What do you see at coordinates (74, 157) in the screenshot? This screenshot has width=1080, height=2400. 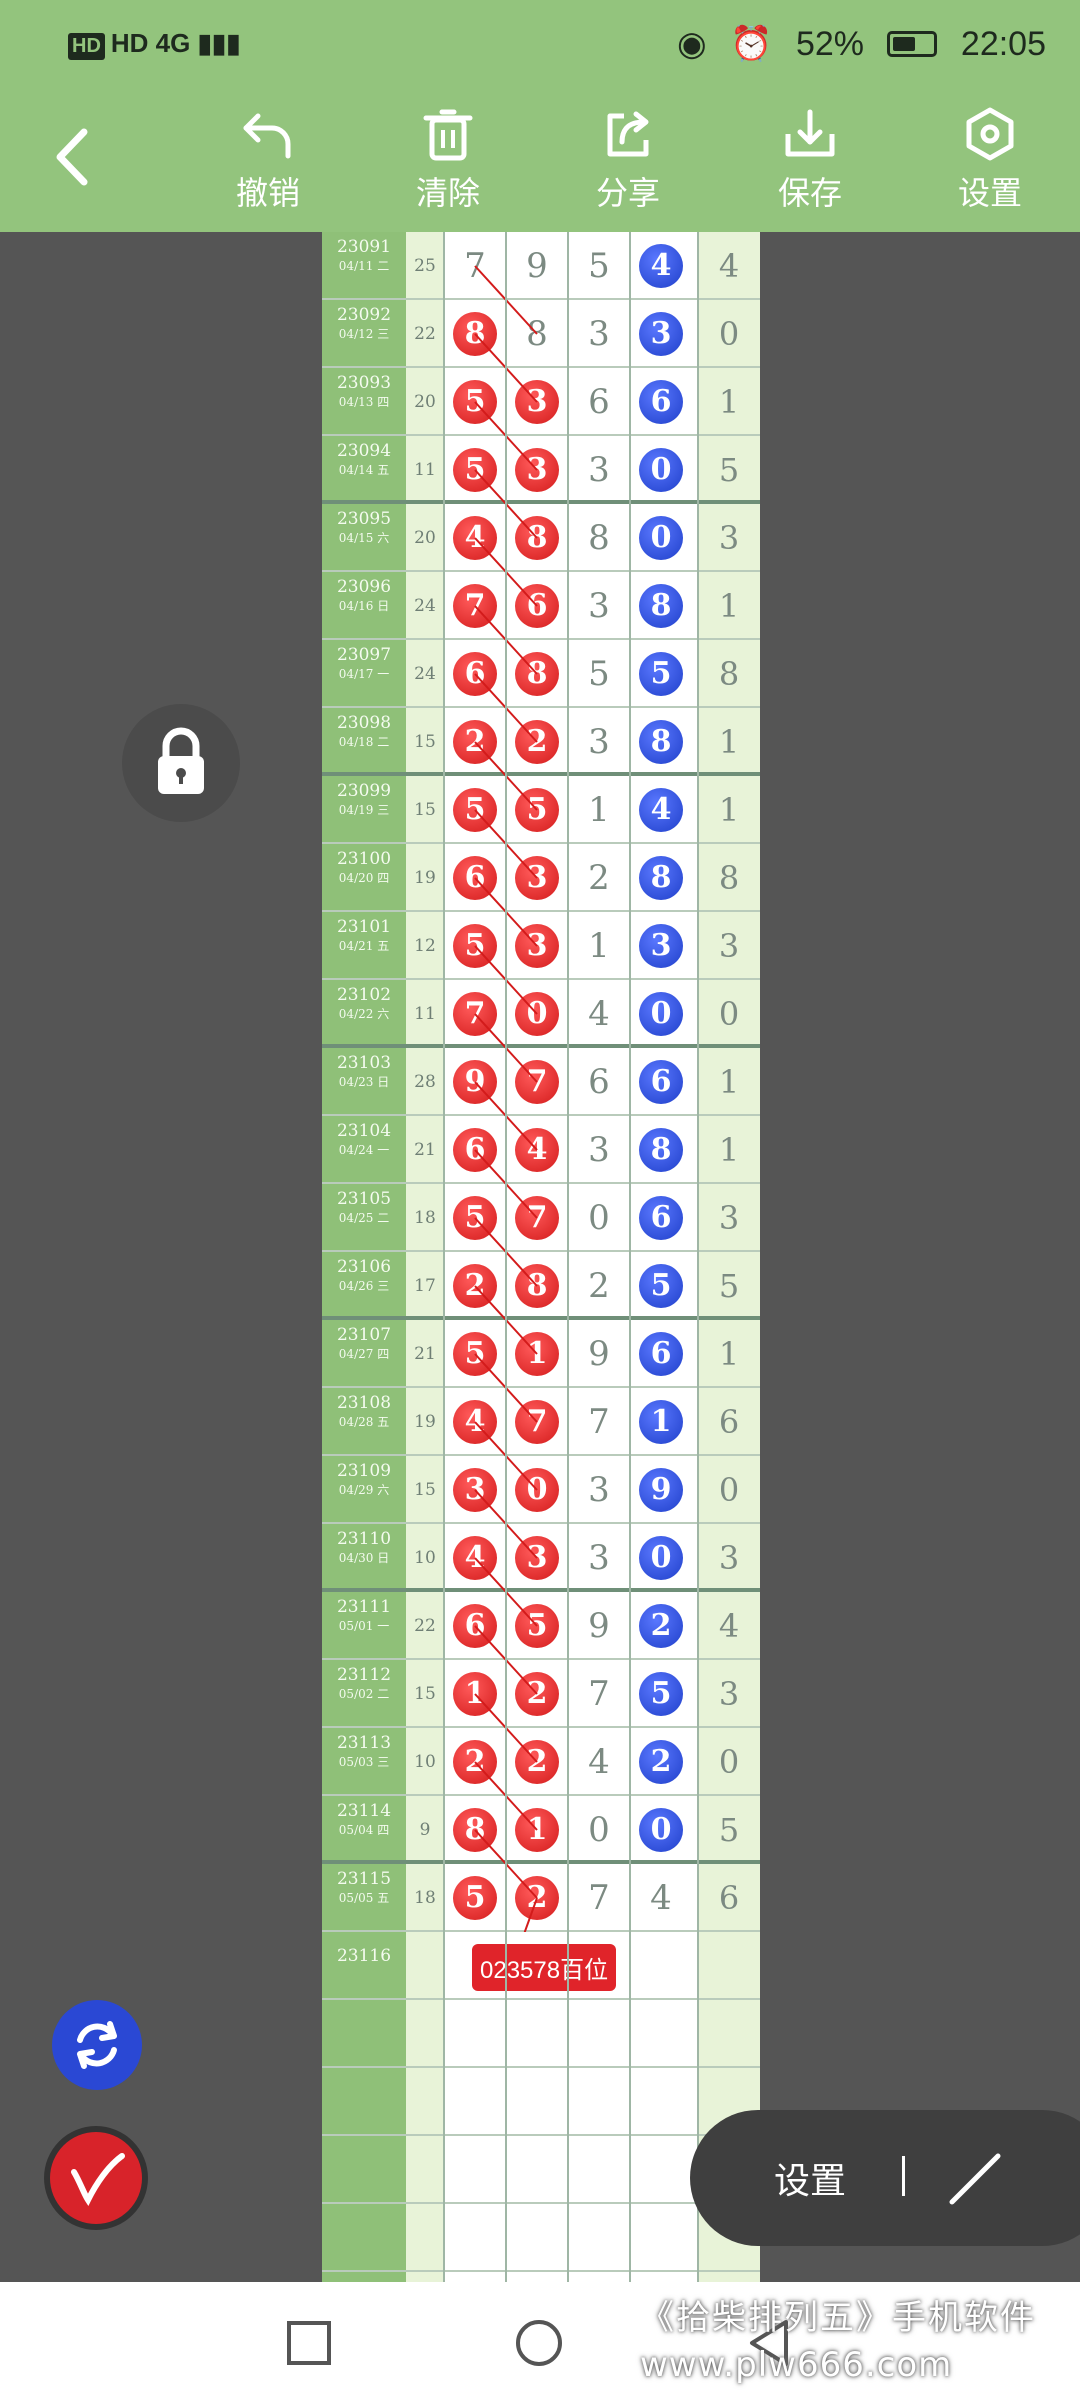 I see `back-button` at bounding box center [74, 157].